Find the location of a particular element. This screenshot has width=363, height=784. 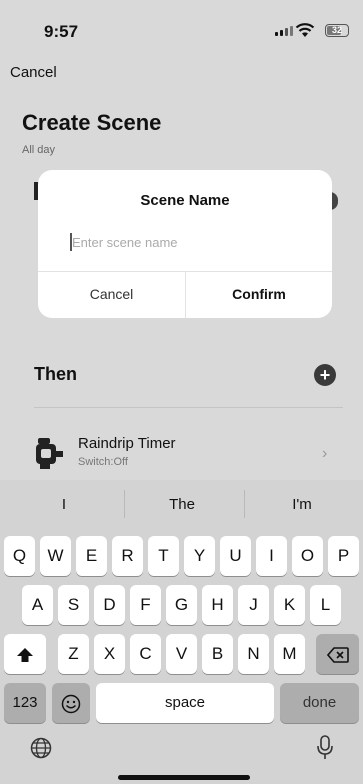

space-key: space is located at coordinates (185, 703).